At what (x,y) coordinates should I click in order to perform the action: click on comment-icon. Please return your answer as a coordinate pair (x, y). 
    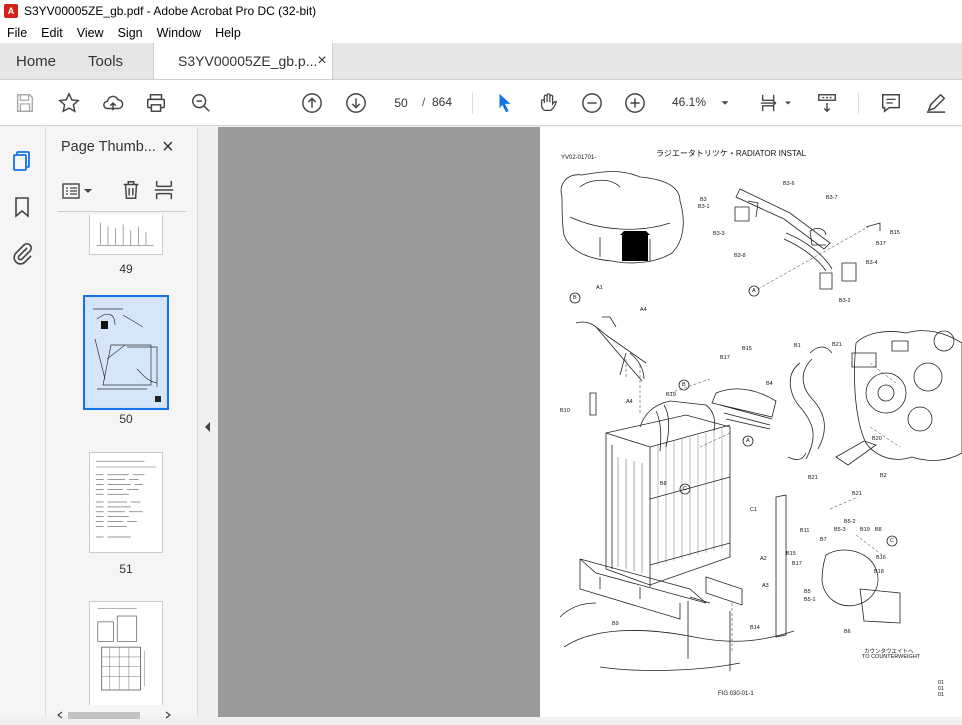
    Looking at the image, I should click on (891, 103).